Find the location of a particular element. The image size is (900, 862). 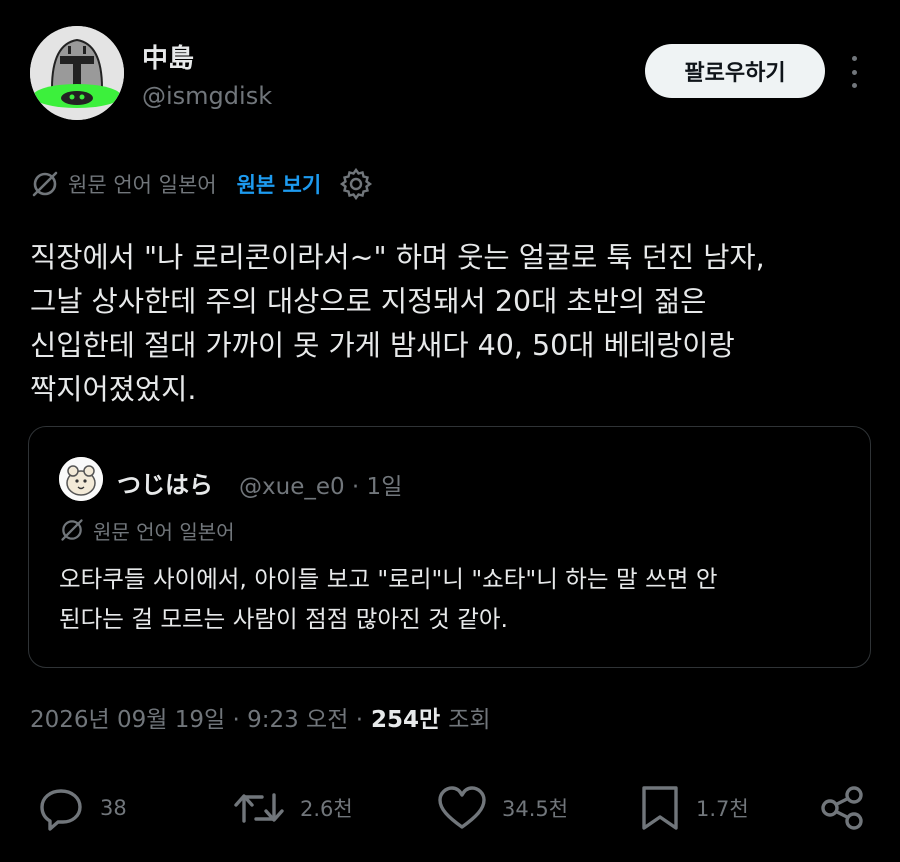

like-button: 34.5천 is located at coordinates (502, 808).